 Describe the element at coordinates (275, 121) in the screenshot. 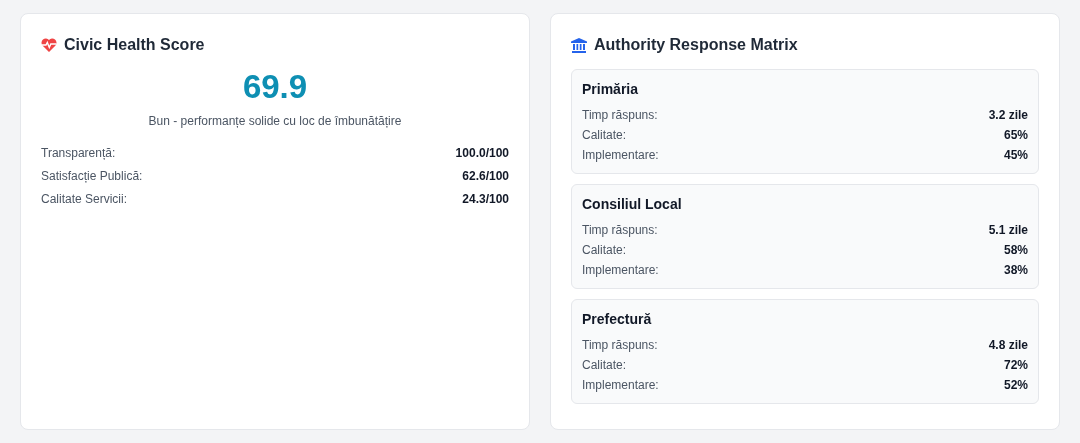

I see `score-verdict: Bun - performanțe solide cu loc de îmbunătățire` at that location.